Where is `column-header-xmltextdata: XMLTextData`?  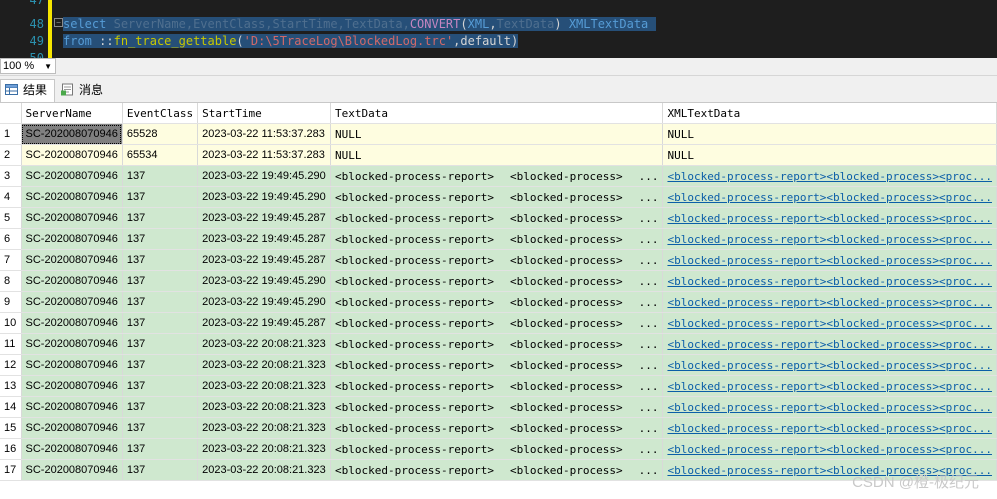
column-header-xmltextdata: XMLTextData is located at coordinates (829, 113).